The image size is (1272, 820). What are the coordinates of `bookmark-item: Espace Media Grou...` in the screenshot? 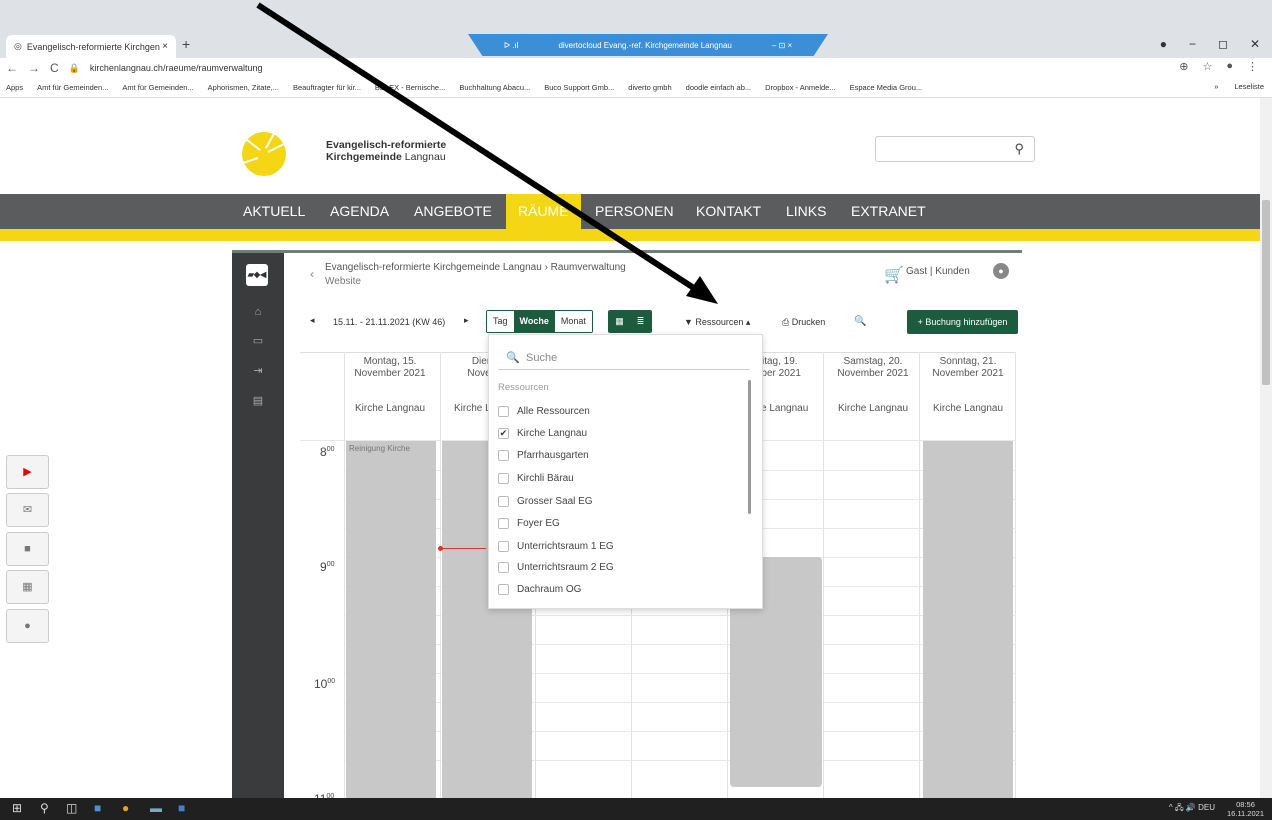 It's located at (886, 87).